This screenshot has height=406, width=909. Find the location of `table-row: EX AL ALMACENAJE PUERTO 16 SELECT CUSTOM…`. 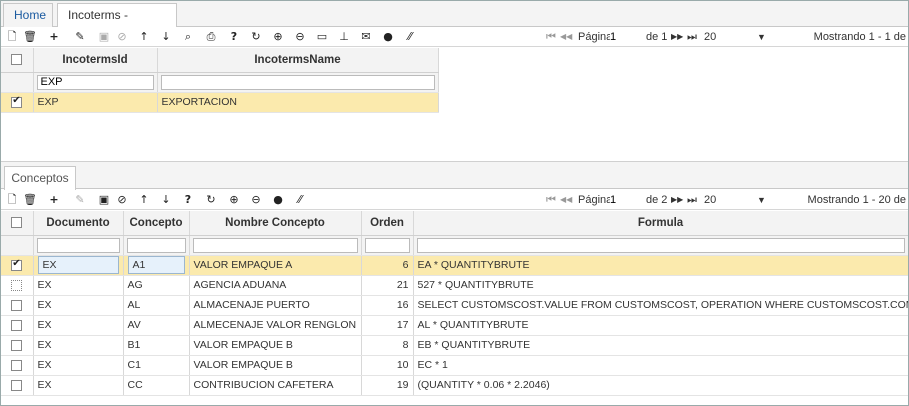

table-row: EX AL ALMACENAJE PUERTO 16 SELECT CUSTOM… is located at coordinates (454, 305).